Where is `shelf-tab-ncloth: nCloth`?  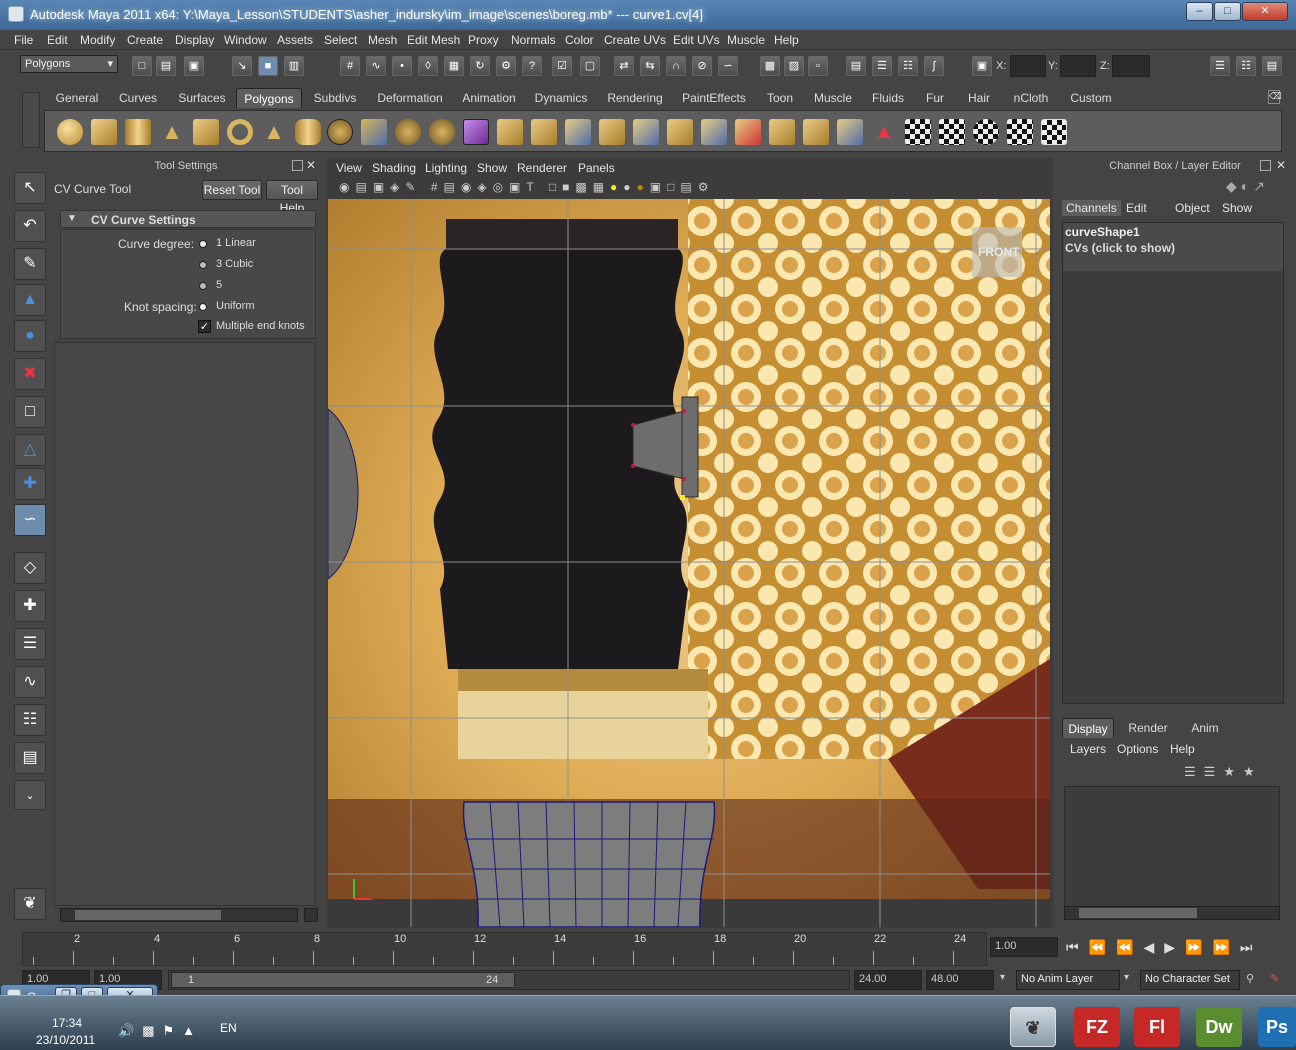
shelf-tab-ncloth: nCloth is located at coordinates (1031, 98).